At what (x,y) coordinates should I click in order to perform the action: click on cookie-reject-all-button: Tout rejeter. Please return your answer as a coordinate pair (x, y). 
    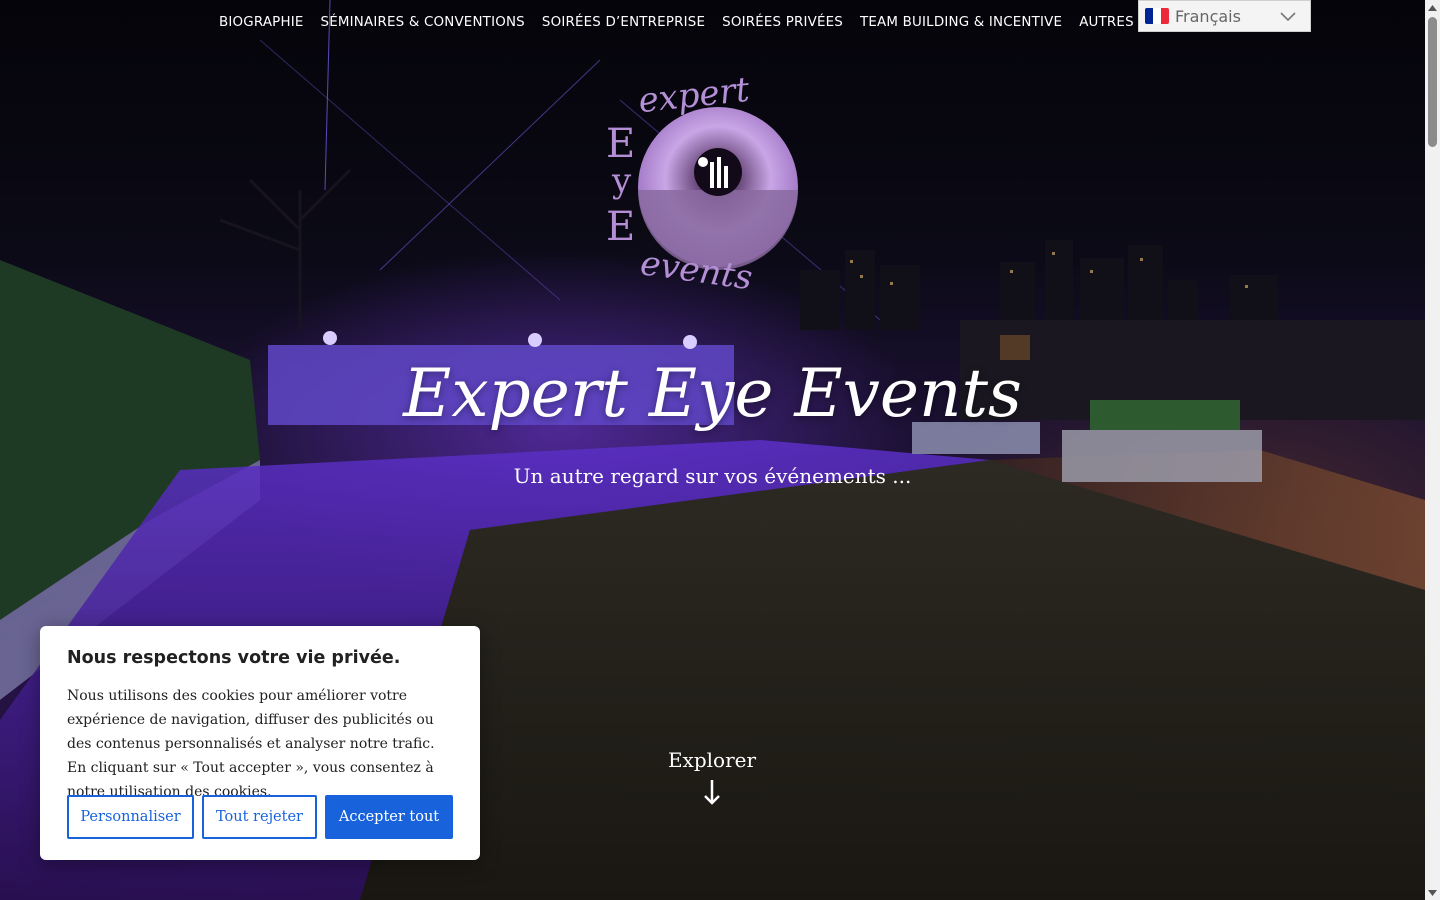
    Looking at the image, I should click on (259, 817).